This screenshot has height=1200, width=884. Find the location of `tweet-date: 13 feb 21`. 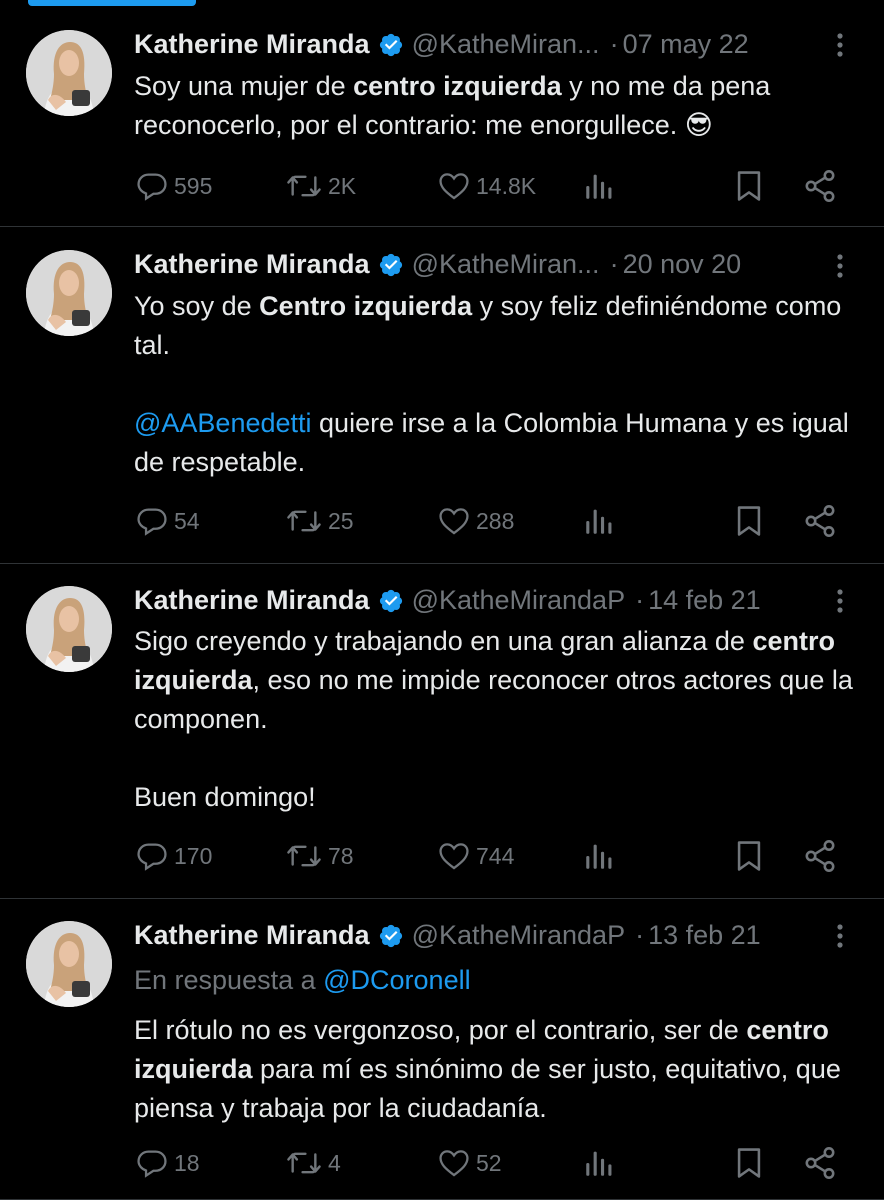

tweet-date: 13 feb 21 is located at coordinates (704, 935).